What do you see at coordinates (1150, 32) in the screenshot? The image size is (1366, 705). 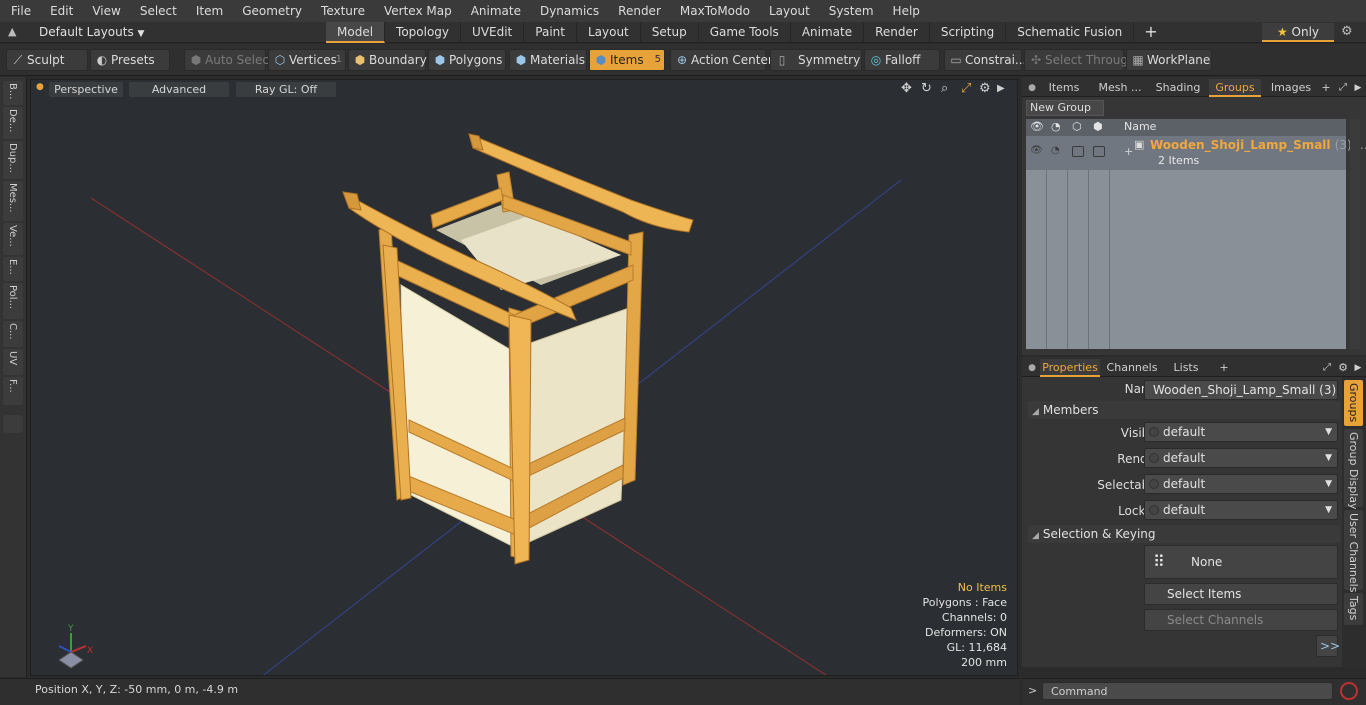 I see `add-tab-icon: +` at bounding box center [1150, 32].